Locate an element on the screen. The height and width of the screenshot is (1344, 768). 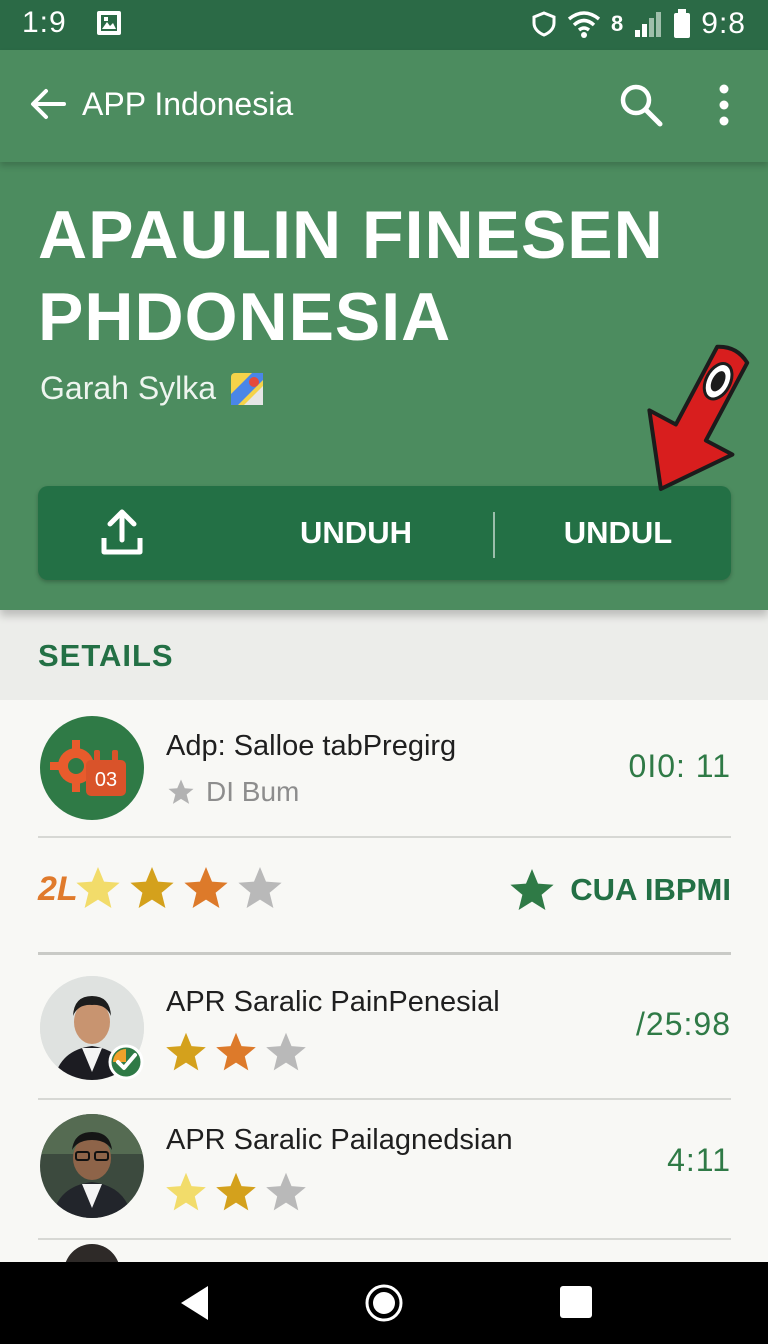
app-row-value: 0I0: 11 is located at coordinates (679, 766).